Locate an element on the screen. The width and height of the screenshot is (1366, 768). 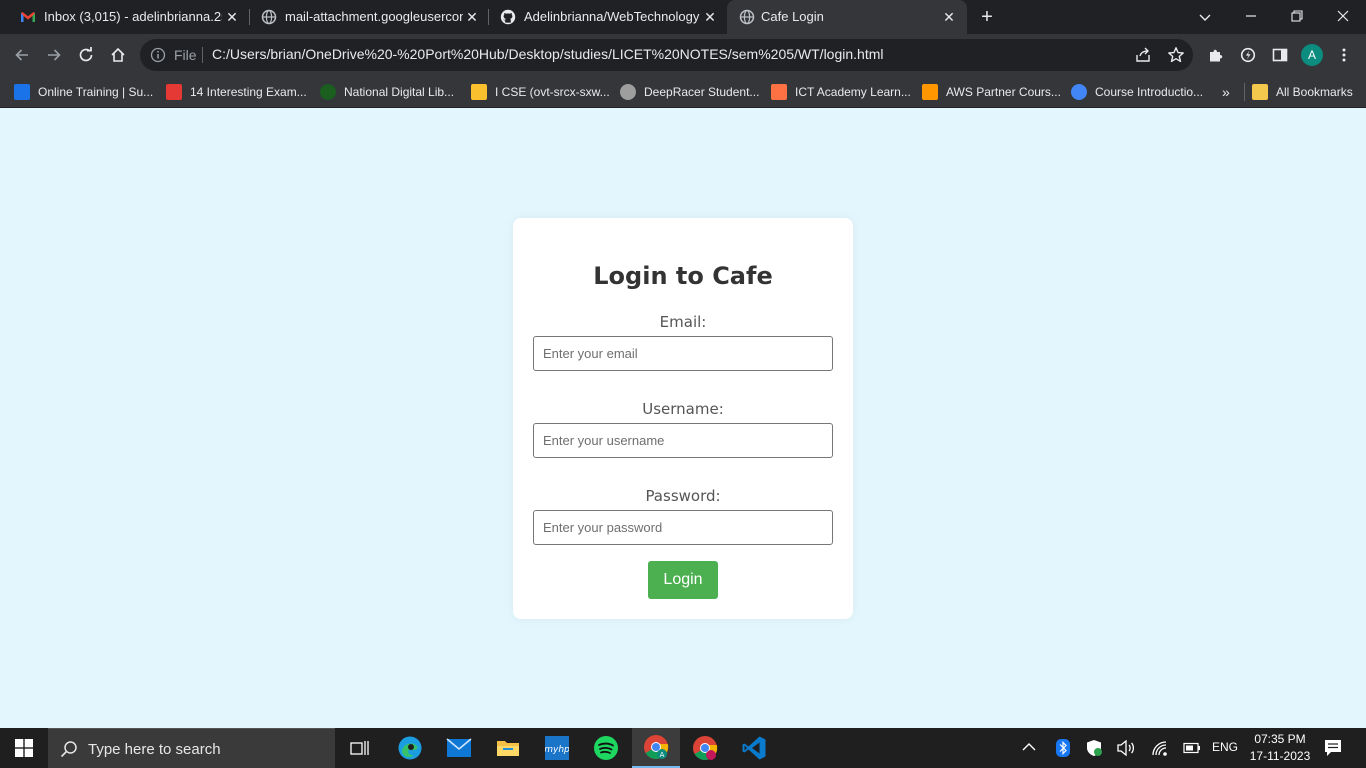
taskbar-chrome: A is located at coordinates (656, 748).